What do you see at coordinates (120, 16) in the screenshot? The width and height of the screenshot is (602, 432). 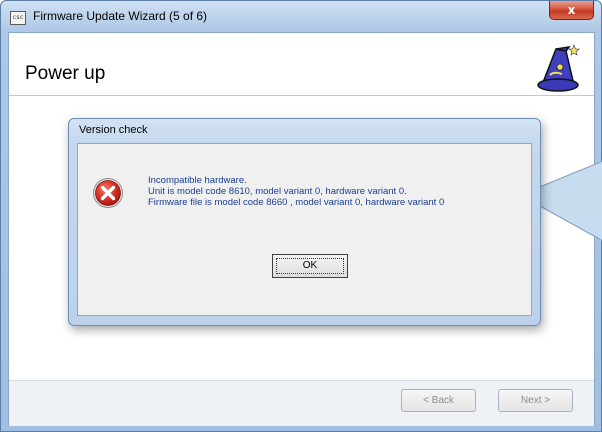 I see `window-title: Firmware Update Wizard (5 of 6)` at bounding box center [120, 16].